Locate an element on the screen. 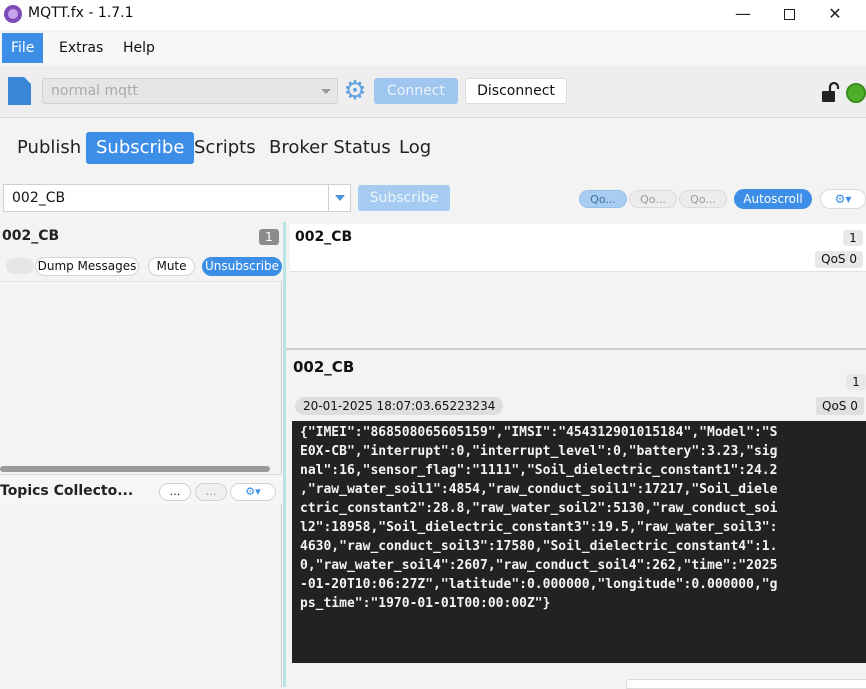 The image size is (866, 689). topics-collector-options-button: ⚙▾ is located at coordinates (253, 492).